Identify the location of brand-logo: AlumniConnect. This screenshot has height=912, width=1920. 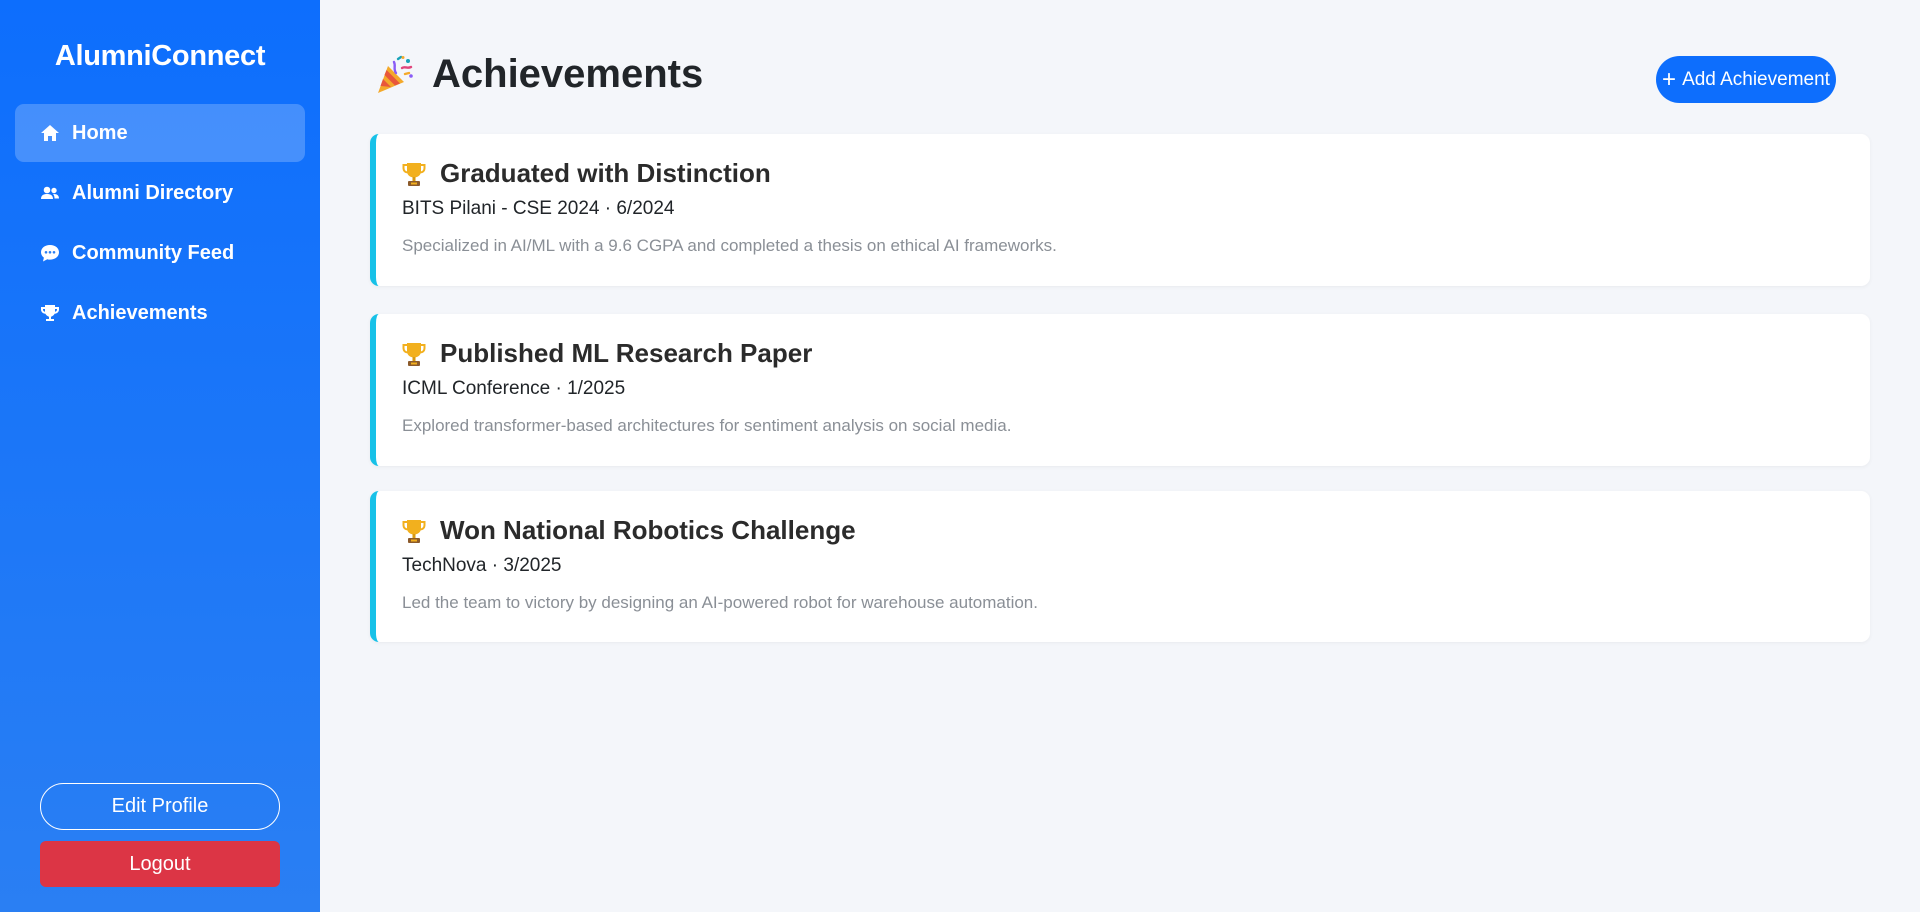
(160, 56).